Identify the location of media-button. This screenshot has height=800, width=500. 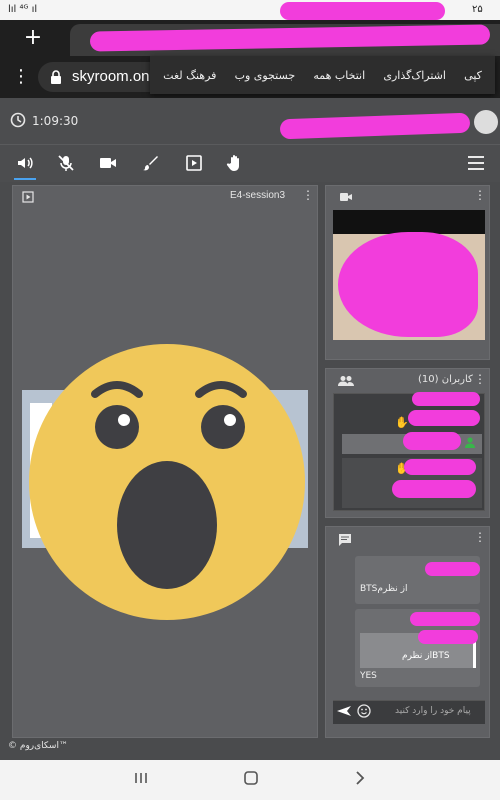
(194, 163).